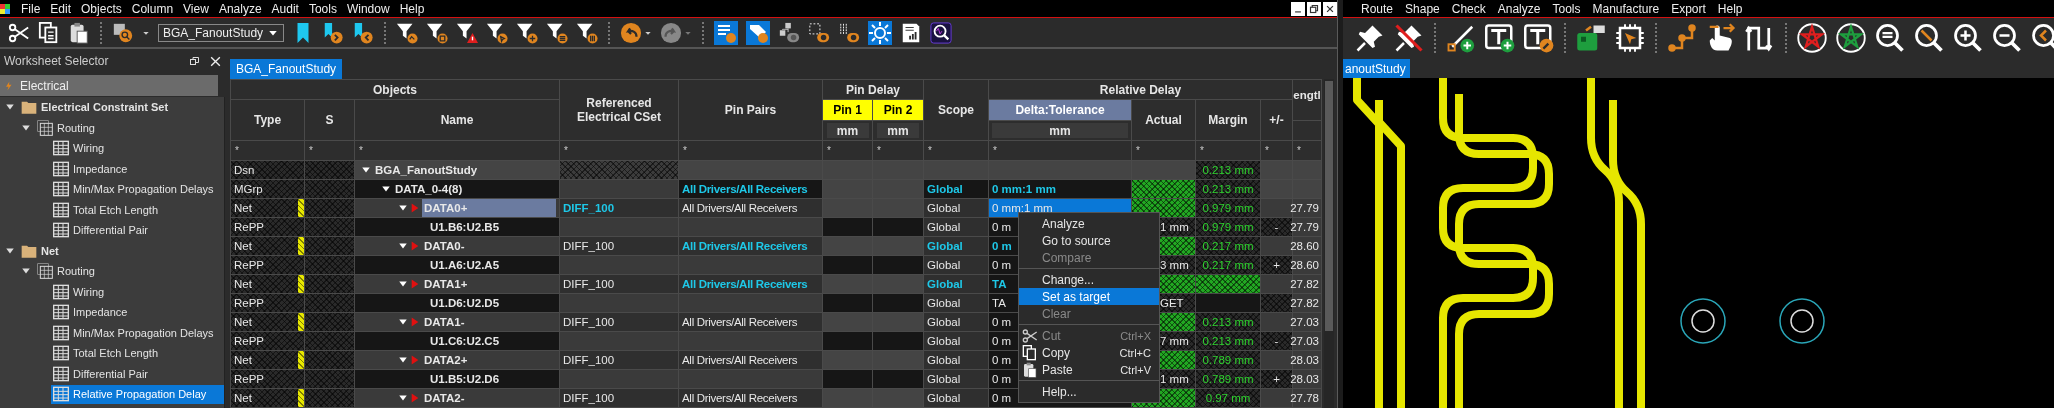 The width and height of the screenshot is (2054, 408). Describe the element at coordinates (137, 292) in the screenshot. I see `tree-item: Wiring` at that location.